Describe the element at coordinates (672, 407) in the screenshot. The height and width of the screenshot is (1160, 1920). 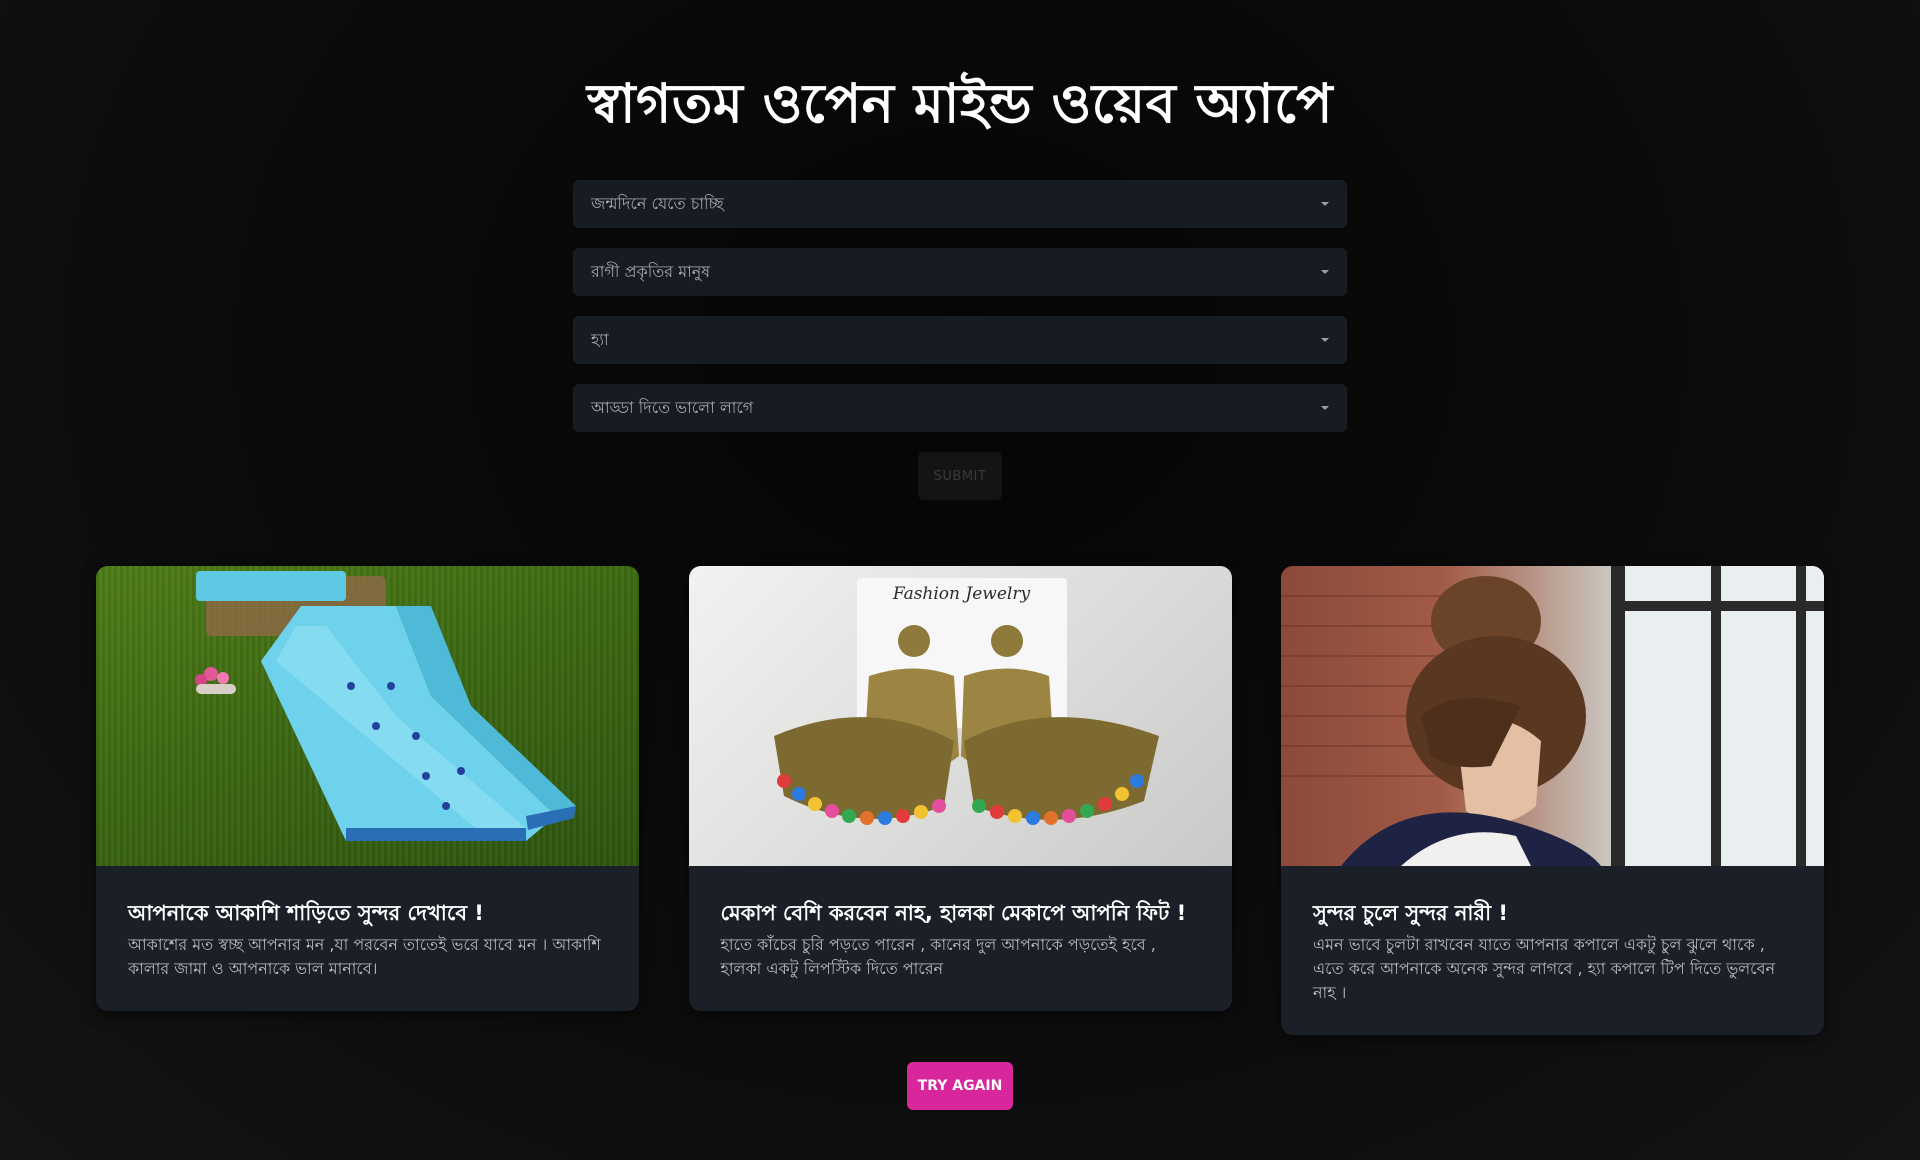
I see `select-value: আড্ডা দিতে ভালো লাগে` at that location.